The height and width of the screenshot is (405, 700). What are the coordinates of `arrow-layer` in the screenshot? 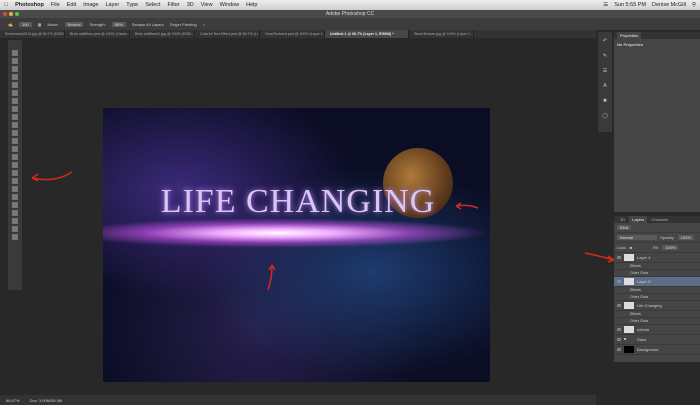 It's located at (599, 257).